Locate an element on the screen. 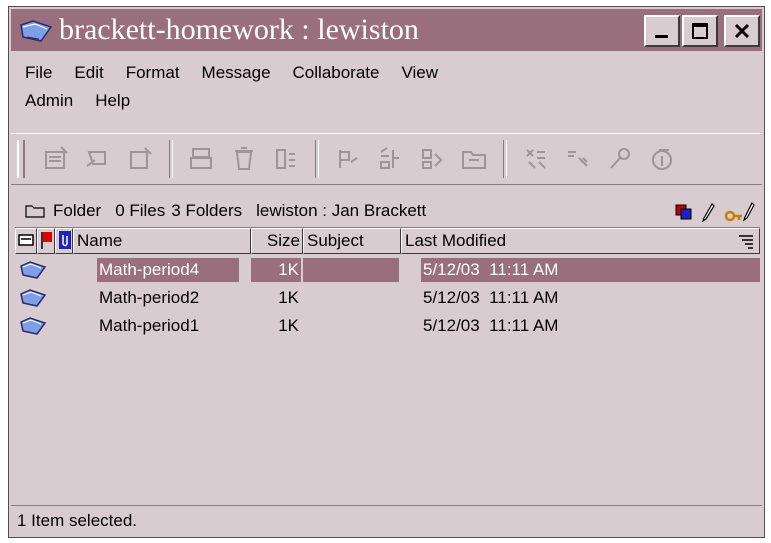  list-item: Math-period4 1K 5/12/03 11:11 AM is located at coordinates (387, 270).